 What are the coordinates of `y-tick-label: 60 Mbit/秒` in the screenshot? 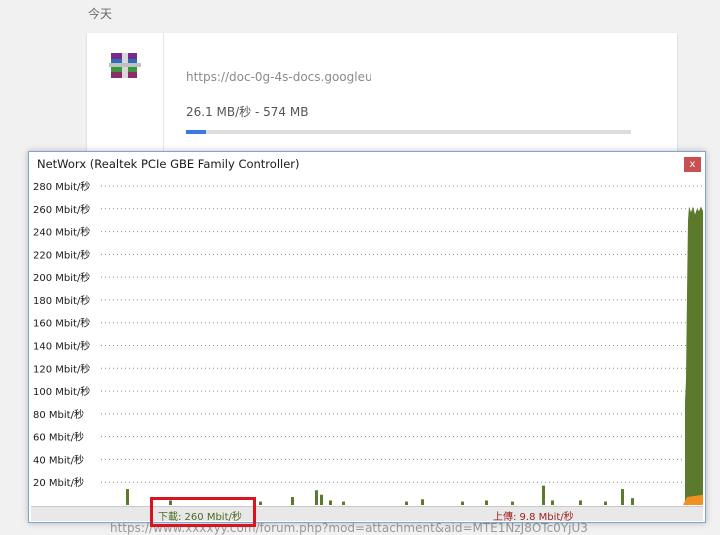 It's located at (58, 437).